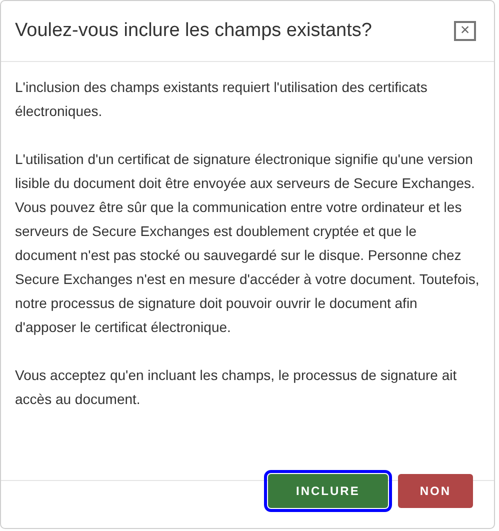 The height and width of the screenshot is (531, 499). What do you see at coordinates (465, 31) in the screenshot?
I see `close-button: ×` at bounding box center [465, 31].